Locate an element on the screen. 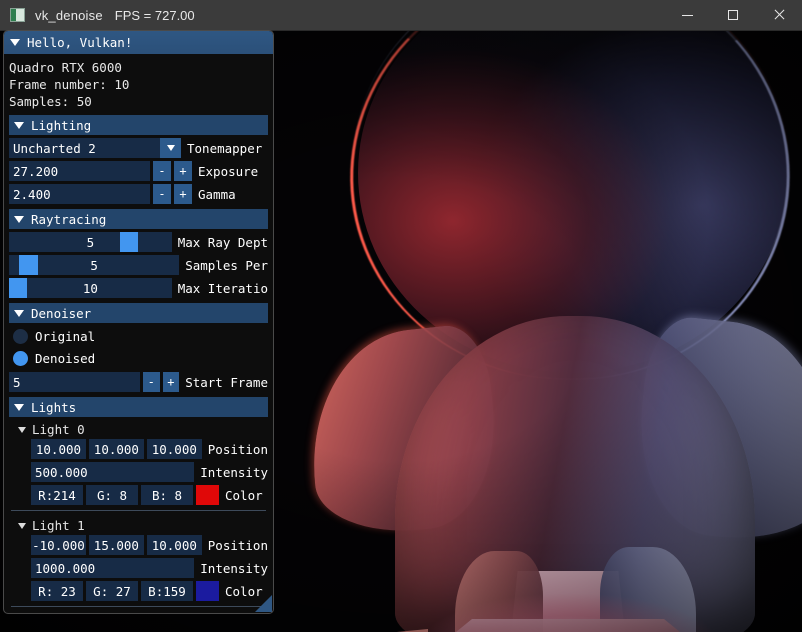 The image size is (802, 632). window-controls is located at coordinates (733, 15).